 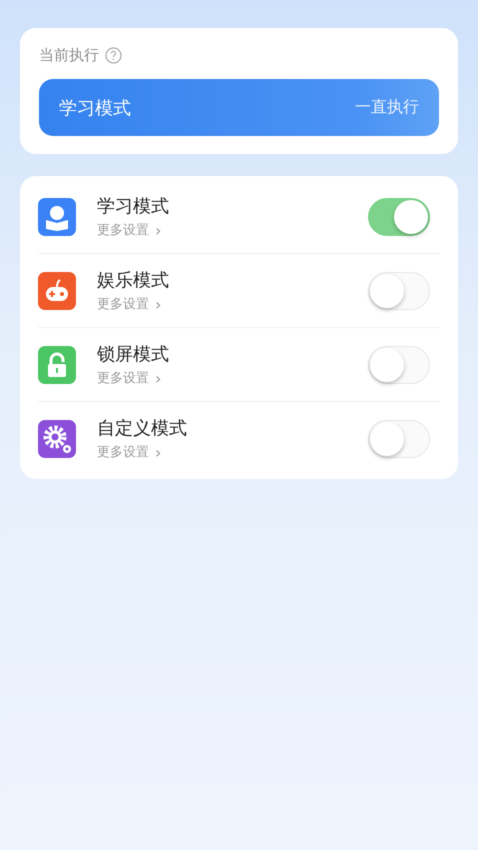 I want to click on toggle-switch, so click(x=399, y=217).